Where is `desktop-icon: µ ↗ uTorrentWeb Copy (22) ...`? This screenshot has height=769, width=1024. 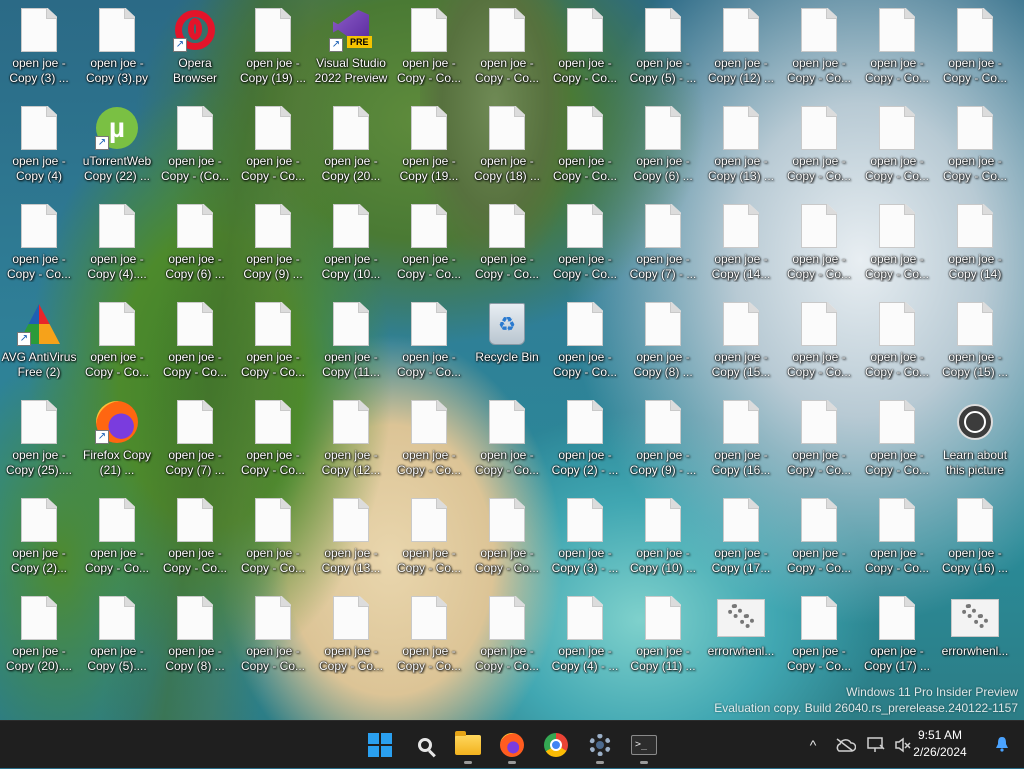 desktop-icon: µ ↗ uTorrentWeb Copy (22) ... is located at coordinates (117, 146).